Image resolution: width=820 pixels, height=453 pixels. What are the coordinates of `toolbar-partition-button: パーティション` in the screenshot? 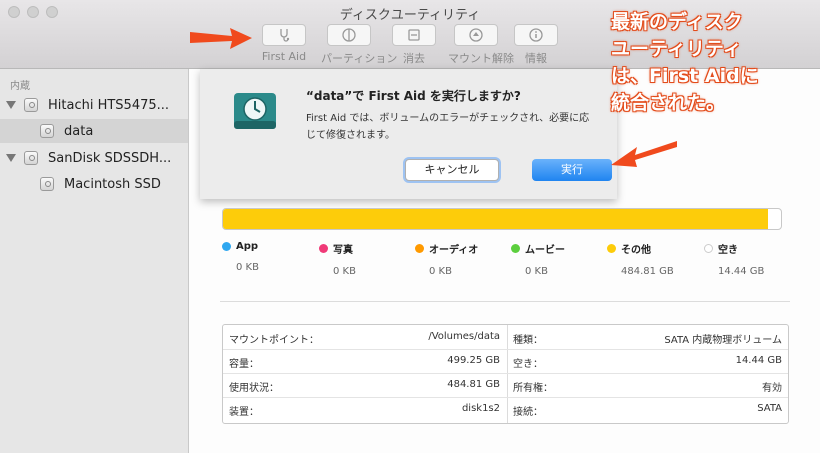 It's located at (359, 45).